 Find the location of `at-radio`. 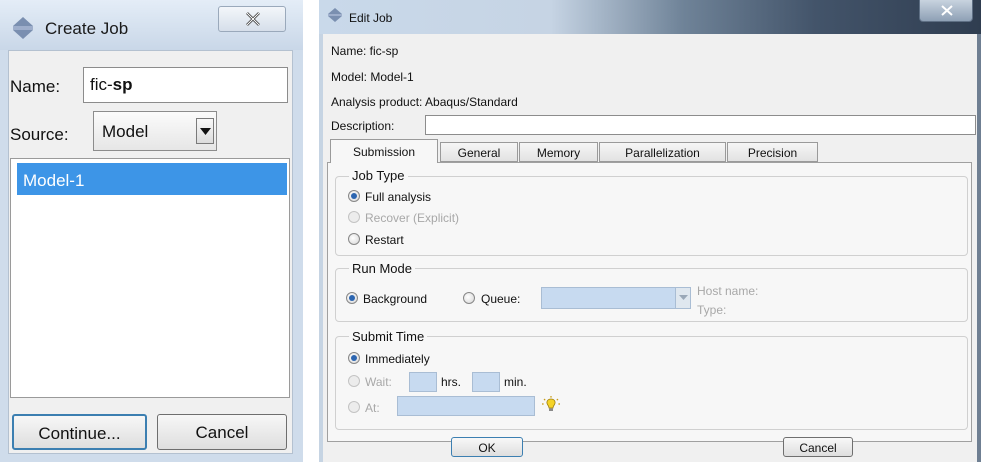

at-radio is located at coordinates (354, 407).